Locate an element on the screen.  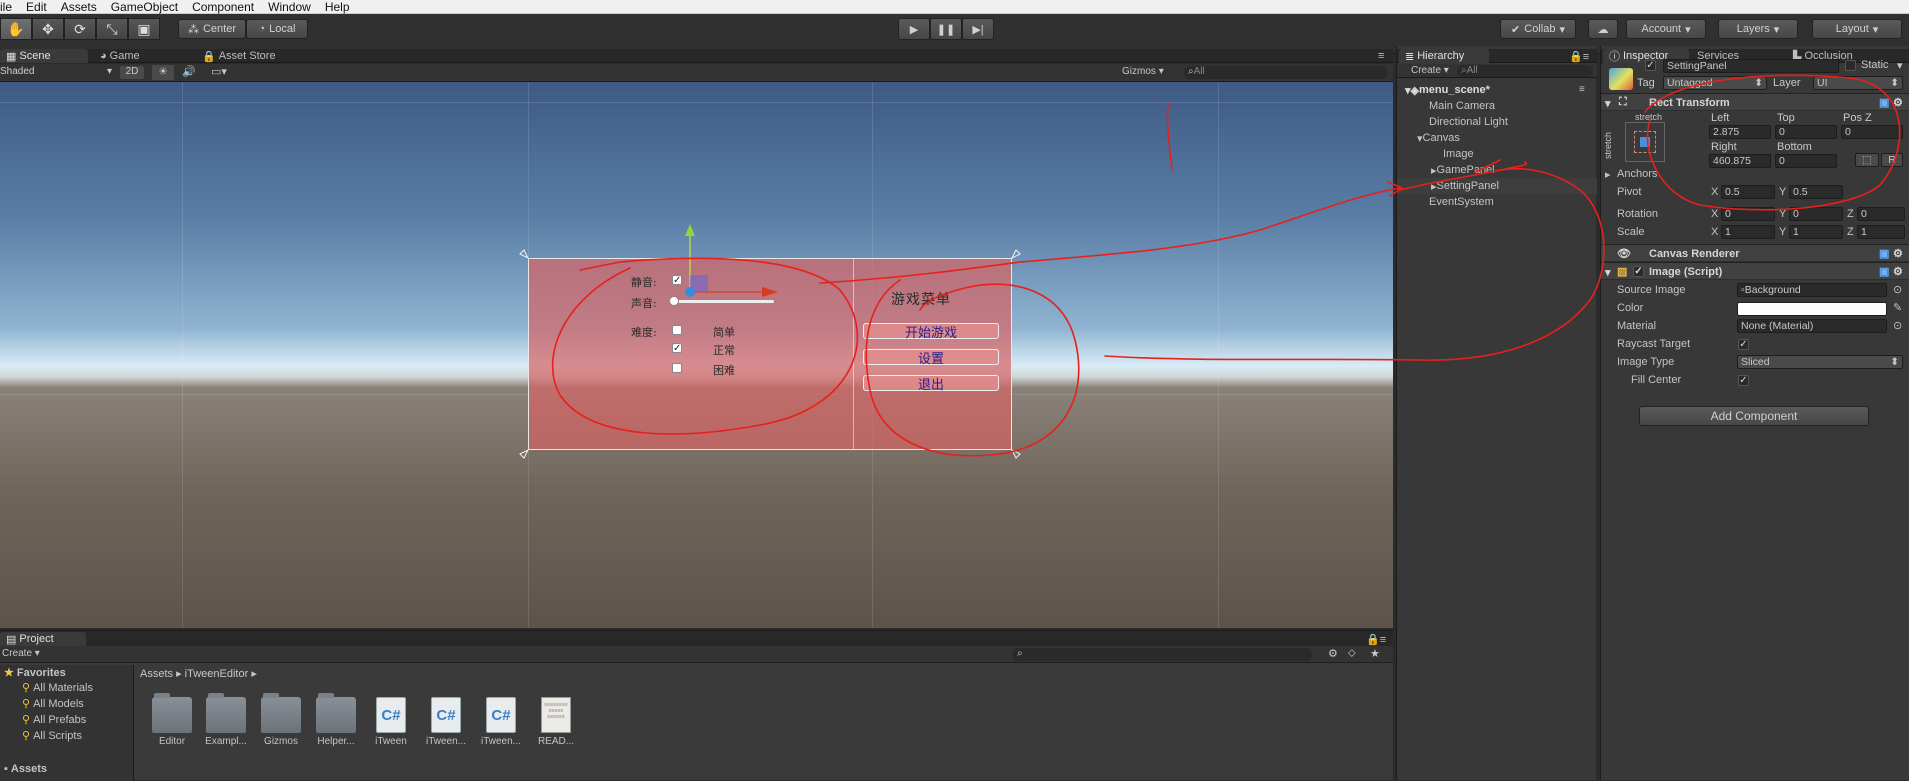
rotation-x-field: 0 is located at coordinates (1748, 214).